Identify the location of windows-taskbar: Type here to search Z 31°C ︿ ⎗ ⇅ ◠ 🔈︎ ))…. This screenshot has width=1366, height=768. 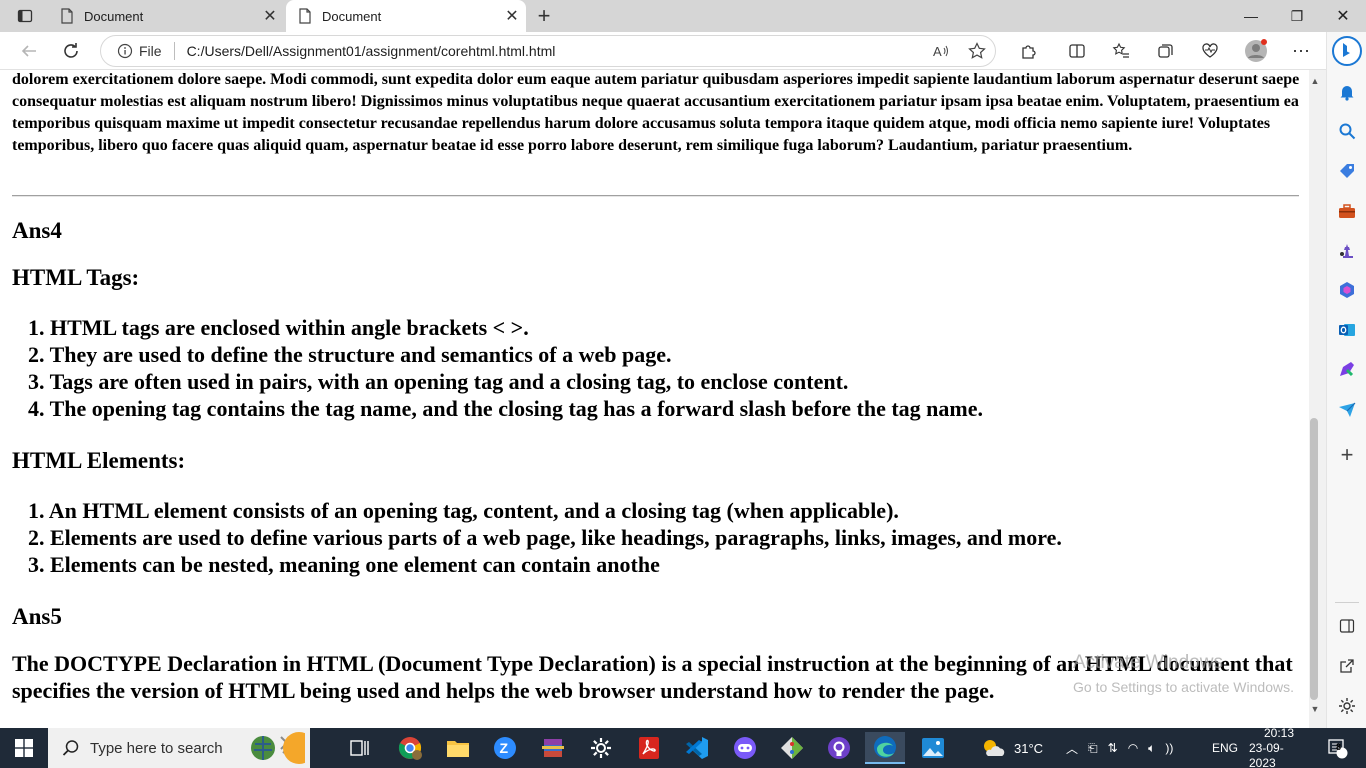
(683, 746).